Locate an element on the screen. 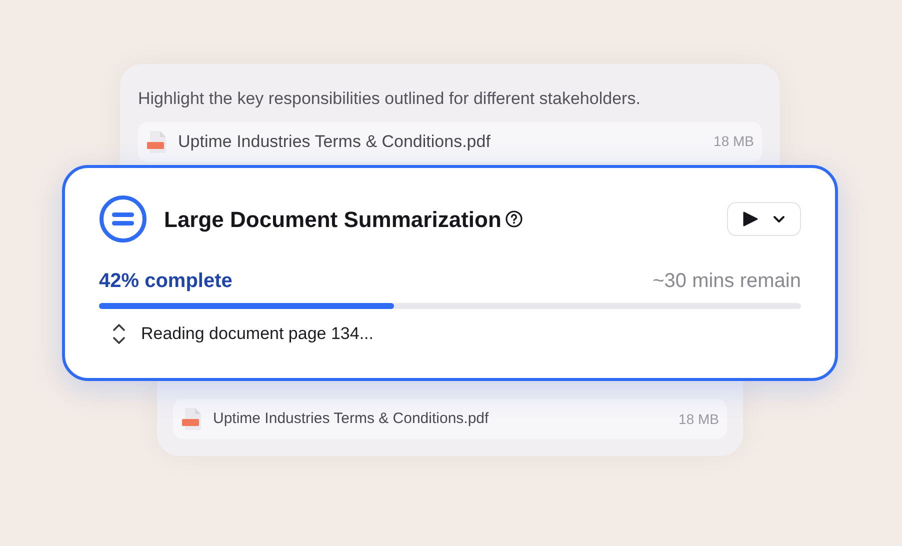 The image size is (902, 546). progress-label: 42% complete is located at coordinates (165, 281).